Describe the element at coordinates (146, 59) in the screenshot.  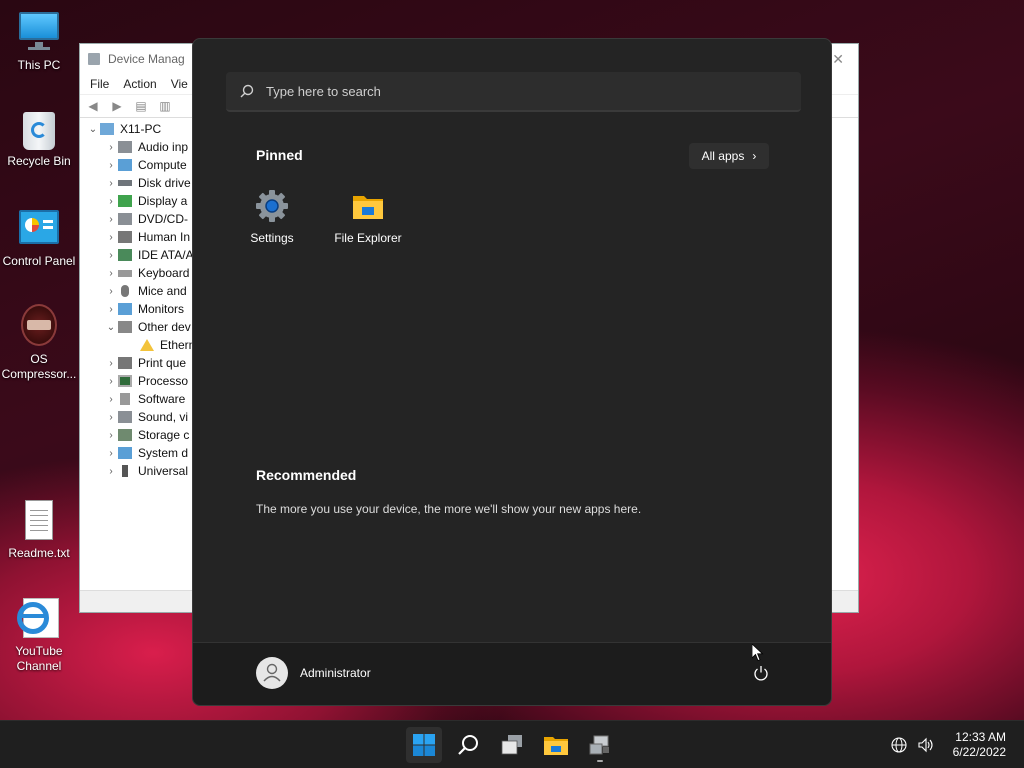
I see `device-manager-title: Device Manag` at that location.